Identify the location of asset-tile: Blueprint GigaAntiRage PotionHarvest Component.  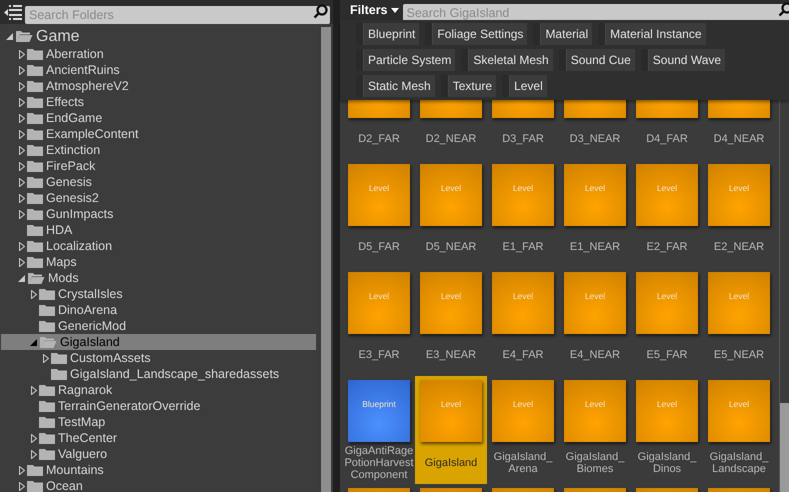
(379, 430).